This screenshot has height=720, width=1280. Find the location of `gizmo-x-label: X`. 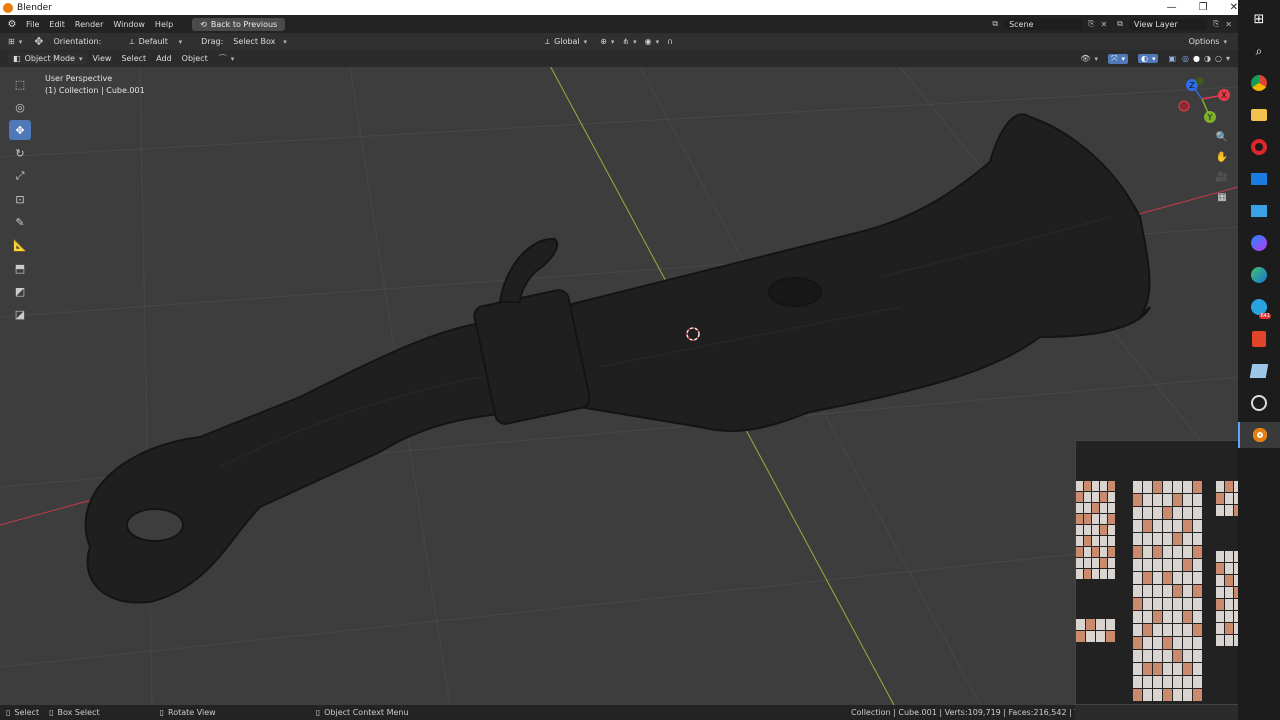

gizmo-x-label: X is located at coordinates (1224, 95).